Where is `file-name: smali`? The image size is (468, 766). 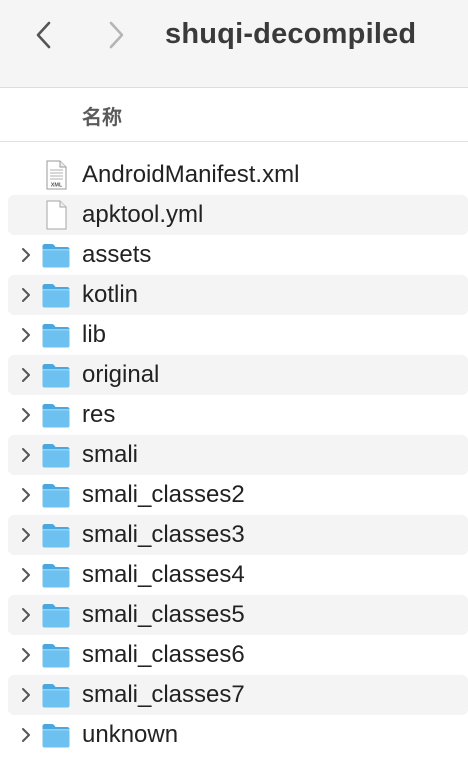 file-name: smali is located at coordinates (110, 454).